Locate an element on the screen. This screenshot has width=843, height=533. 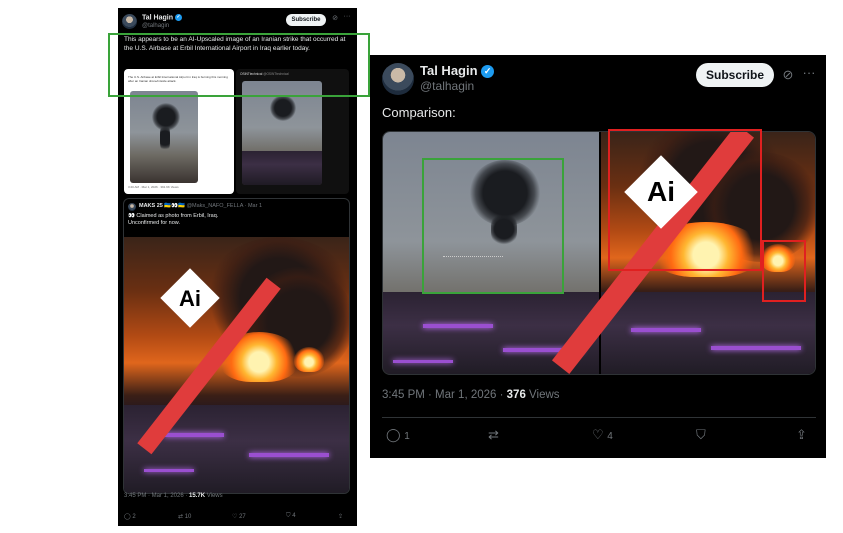
quoted-tweet-image is located at coordinates (164, 137).